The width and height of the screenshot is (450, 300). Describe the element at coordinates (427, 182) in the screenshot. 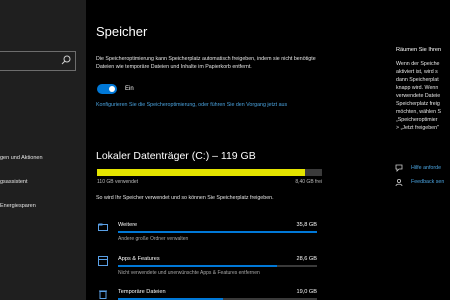

I see `give-feedback-link: Feedback sen` at that location.